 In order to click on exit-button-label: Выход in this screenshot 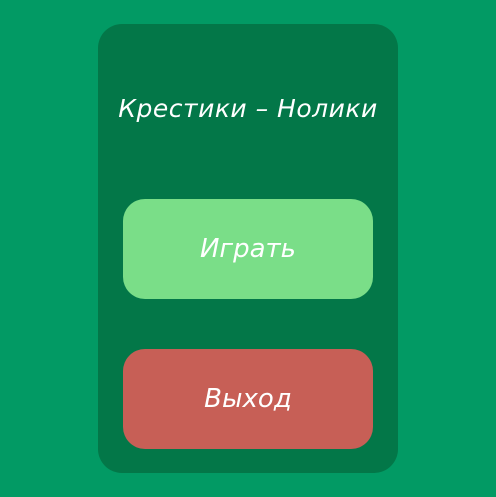, I will do `click(248, 399)`.